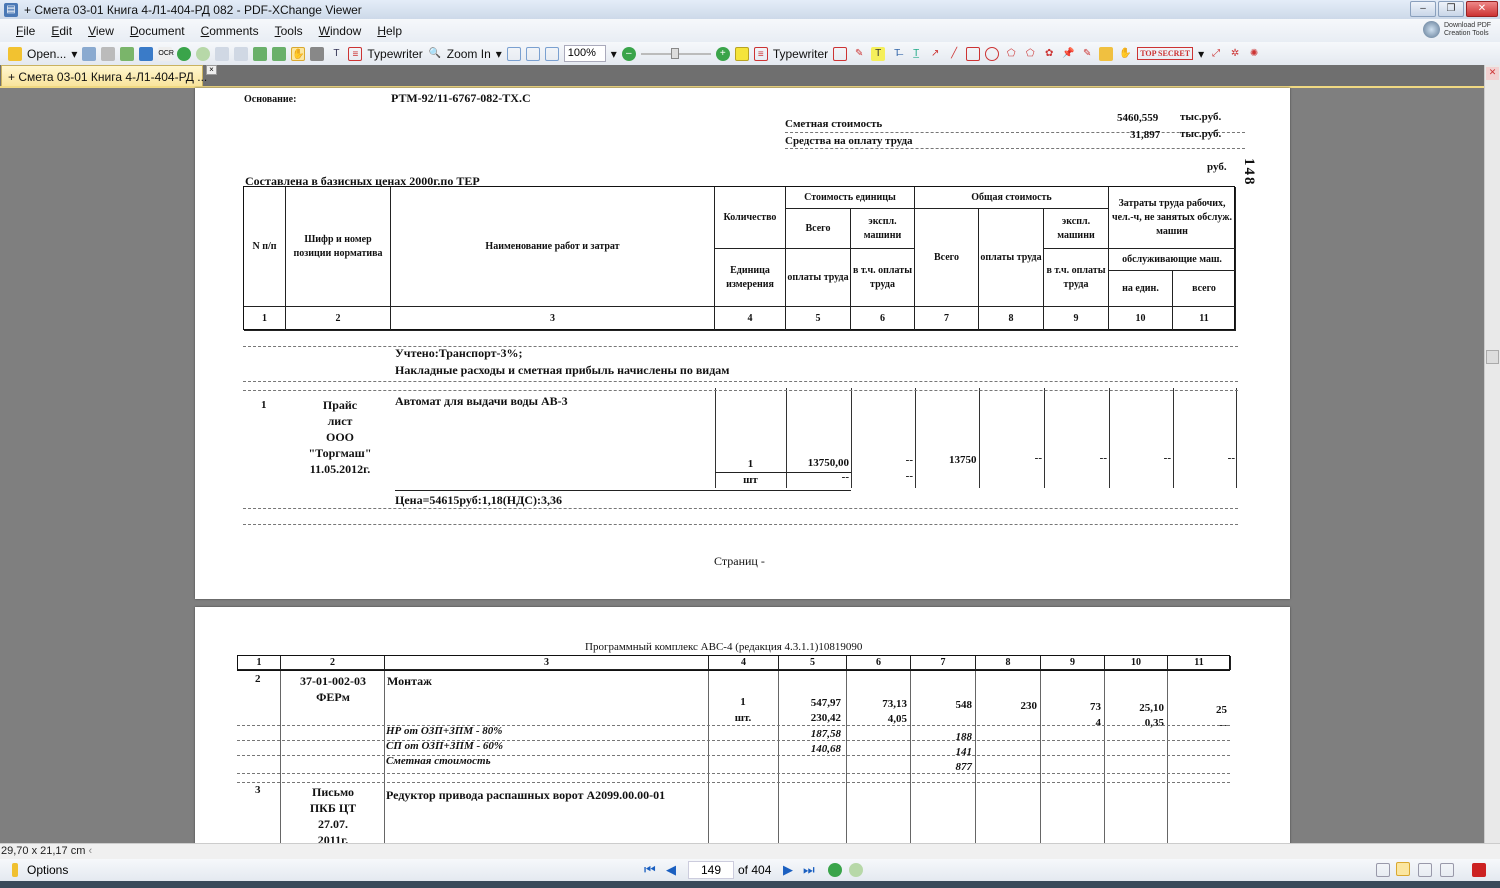 This screenshot has height=888, width=1500. Describe the element at coordinates (750, 851) in the screenshot. I see `status-bar: 29,70 x 21,17 cm ‹` at that location.